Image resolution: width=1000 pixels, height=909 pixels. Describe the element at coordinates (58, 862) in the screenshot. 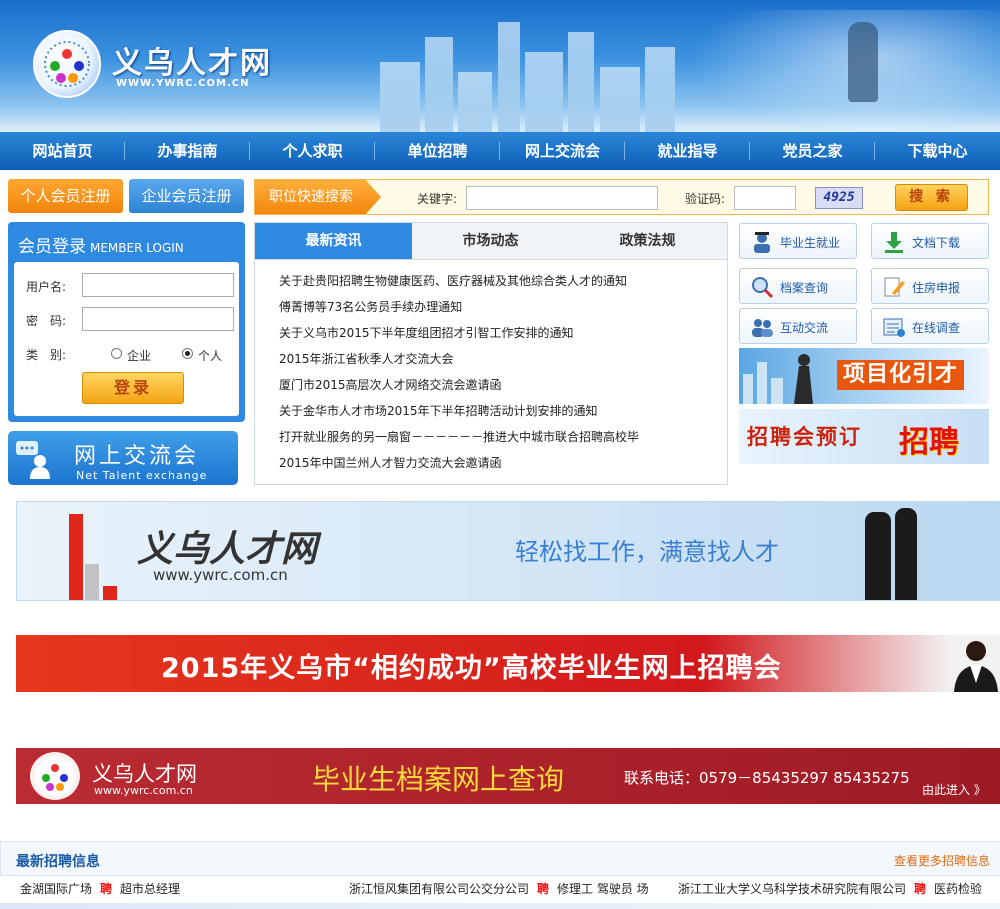

I see `latest-jobs-title: 最新招聘信息` at that location.